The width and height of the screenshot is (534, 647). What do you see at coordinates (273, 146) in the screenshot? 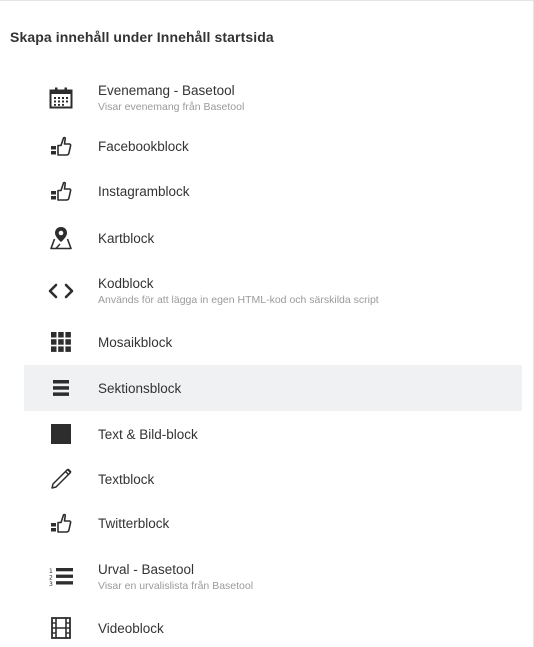
I see `block-item-facebookblock: Facebookblock` at bounding box center [273, 146].